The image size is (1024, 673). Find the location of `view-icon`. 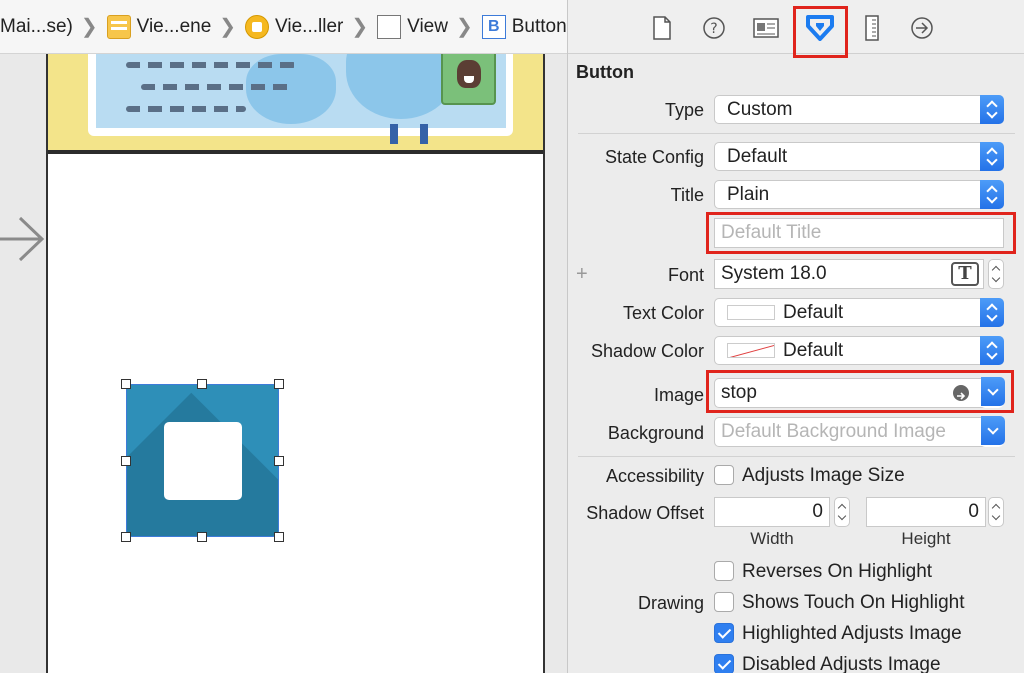

view-icon is located at coordinates (389, 26).